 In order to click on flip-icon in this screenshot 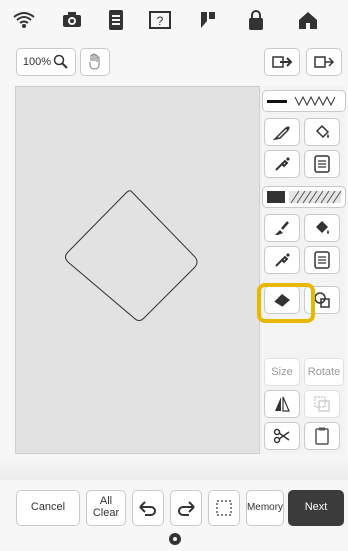, I will do `click(282, 404)`.